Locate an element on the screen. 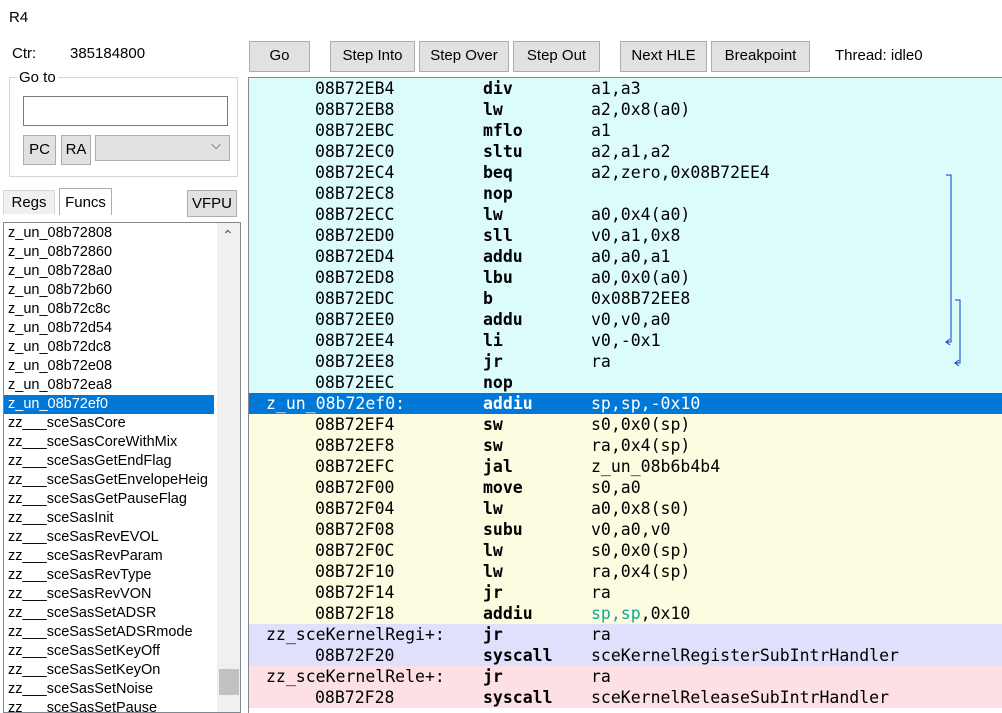  function-list-item: zz___sceSasSetKeyOn is located at coordinates (84, 670).